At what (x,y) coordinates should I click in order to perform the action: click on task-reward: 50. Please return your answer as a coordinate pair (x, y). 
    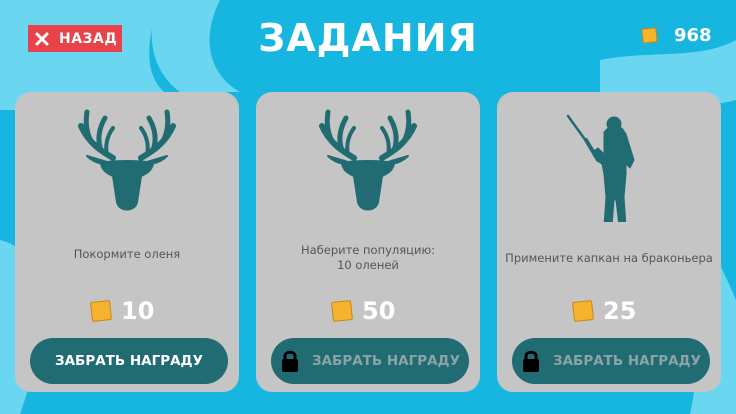
    Looking at the image, I should click on (363, 311).